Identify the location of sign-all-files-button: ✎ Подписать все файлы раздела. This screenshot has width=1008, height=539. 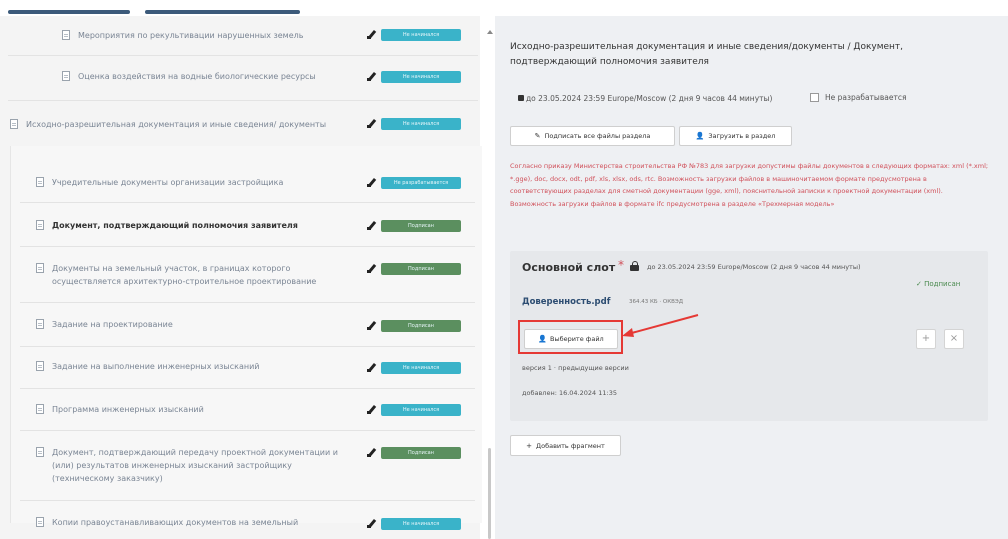
(592, 136).